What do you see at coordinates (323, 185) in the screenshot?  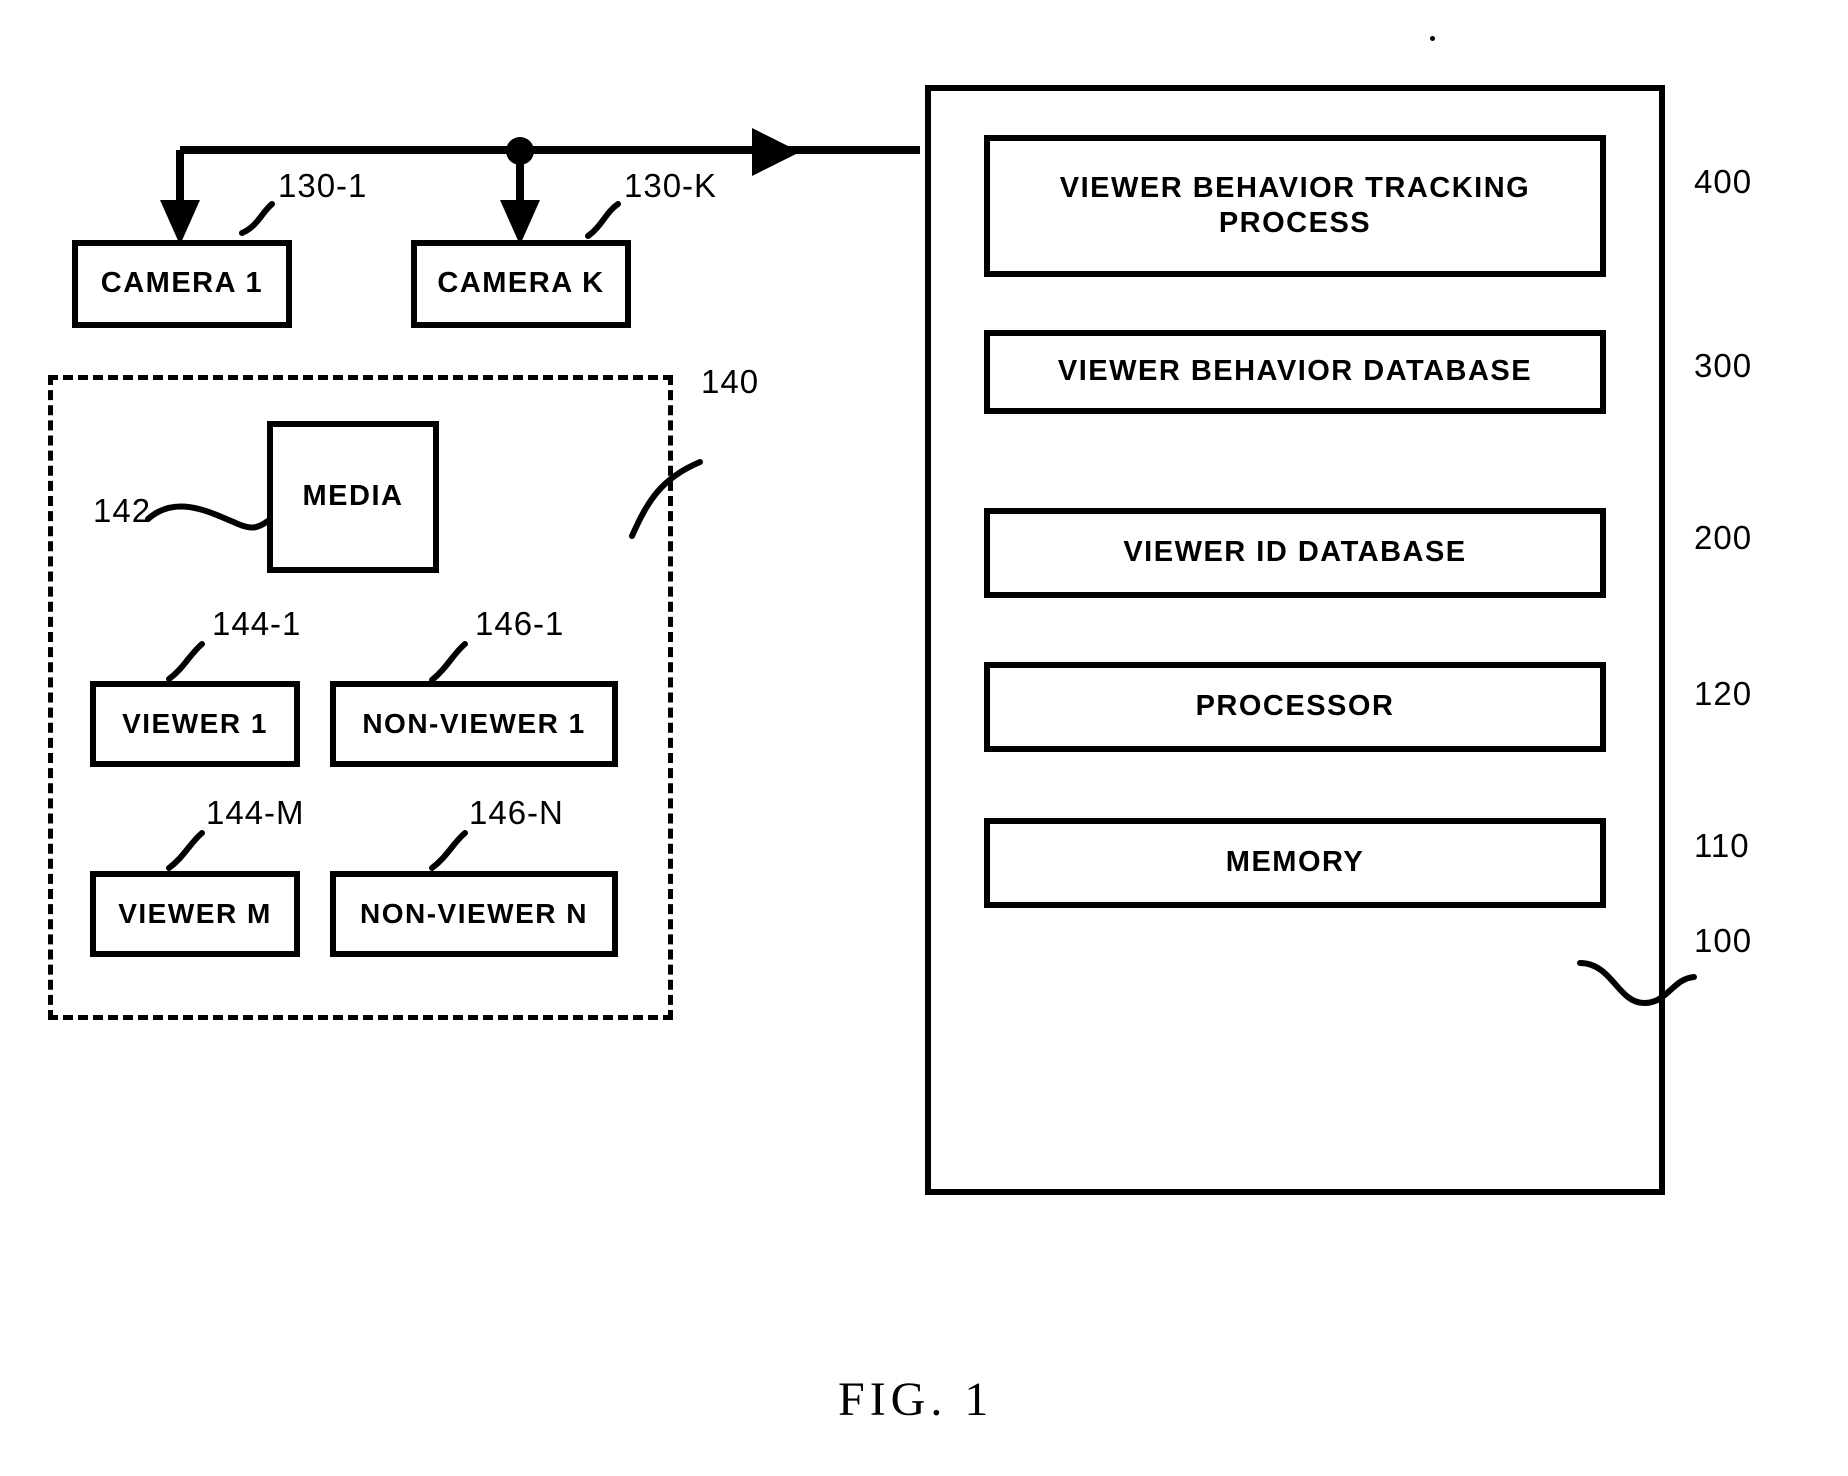 I see `ref-130-1: 130-1` at bounding box center [323, 185].